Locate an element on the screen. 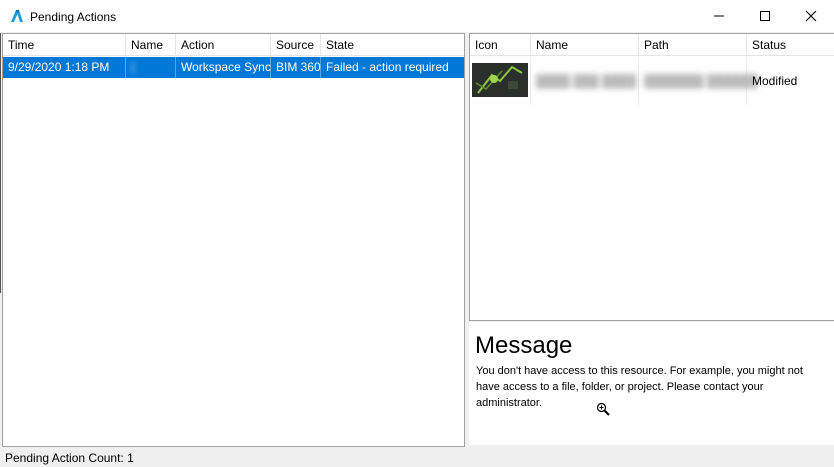 The width and height of the screenshot is (834, 467). window-title: Pending Actions is located at coordinates (73, 17).